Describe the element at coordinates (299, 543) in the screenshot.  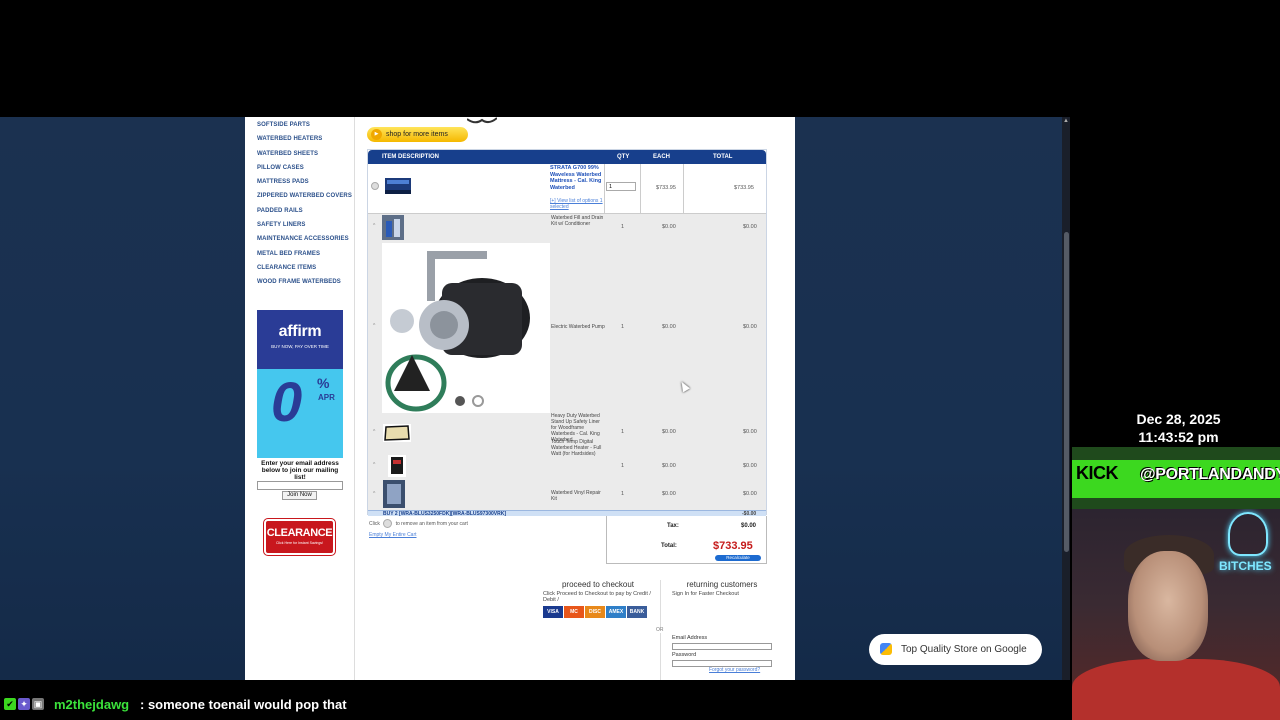
I see `clearance-subtitle: Click Here for Instant Savings!` at that location.